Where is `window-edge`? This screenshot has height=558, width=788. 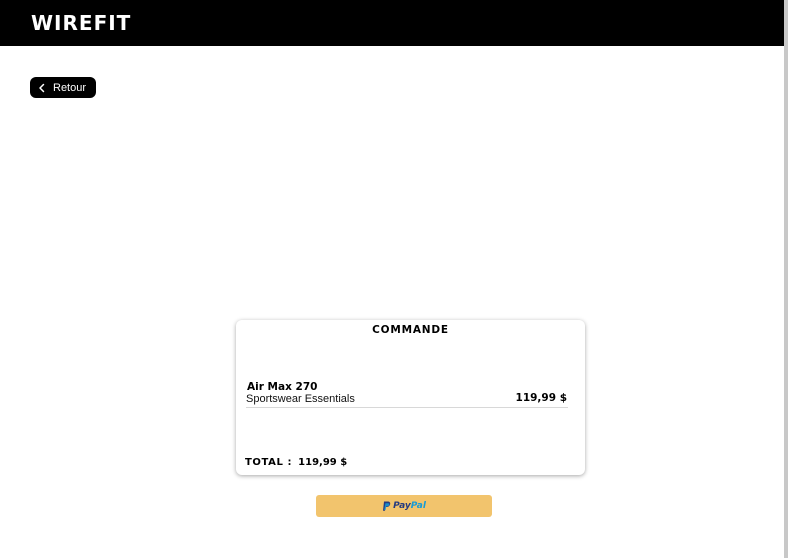
window-edge is located at coordinates (786, 279).